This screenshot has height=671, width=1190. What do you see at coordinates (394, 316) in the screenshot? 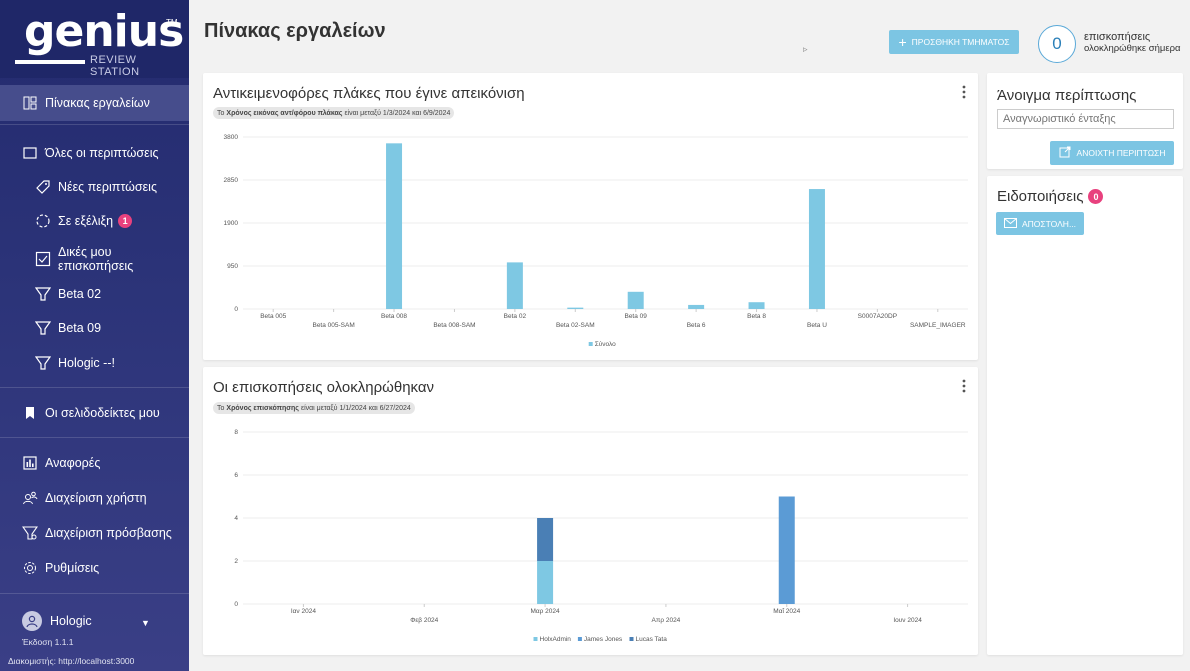
I see `x-tick-label: Beta 008` at bounding box center [394, 316].